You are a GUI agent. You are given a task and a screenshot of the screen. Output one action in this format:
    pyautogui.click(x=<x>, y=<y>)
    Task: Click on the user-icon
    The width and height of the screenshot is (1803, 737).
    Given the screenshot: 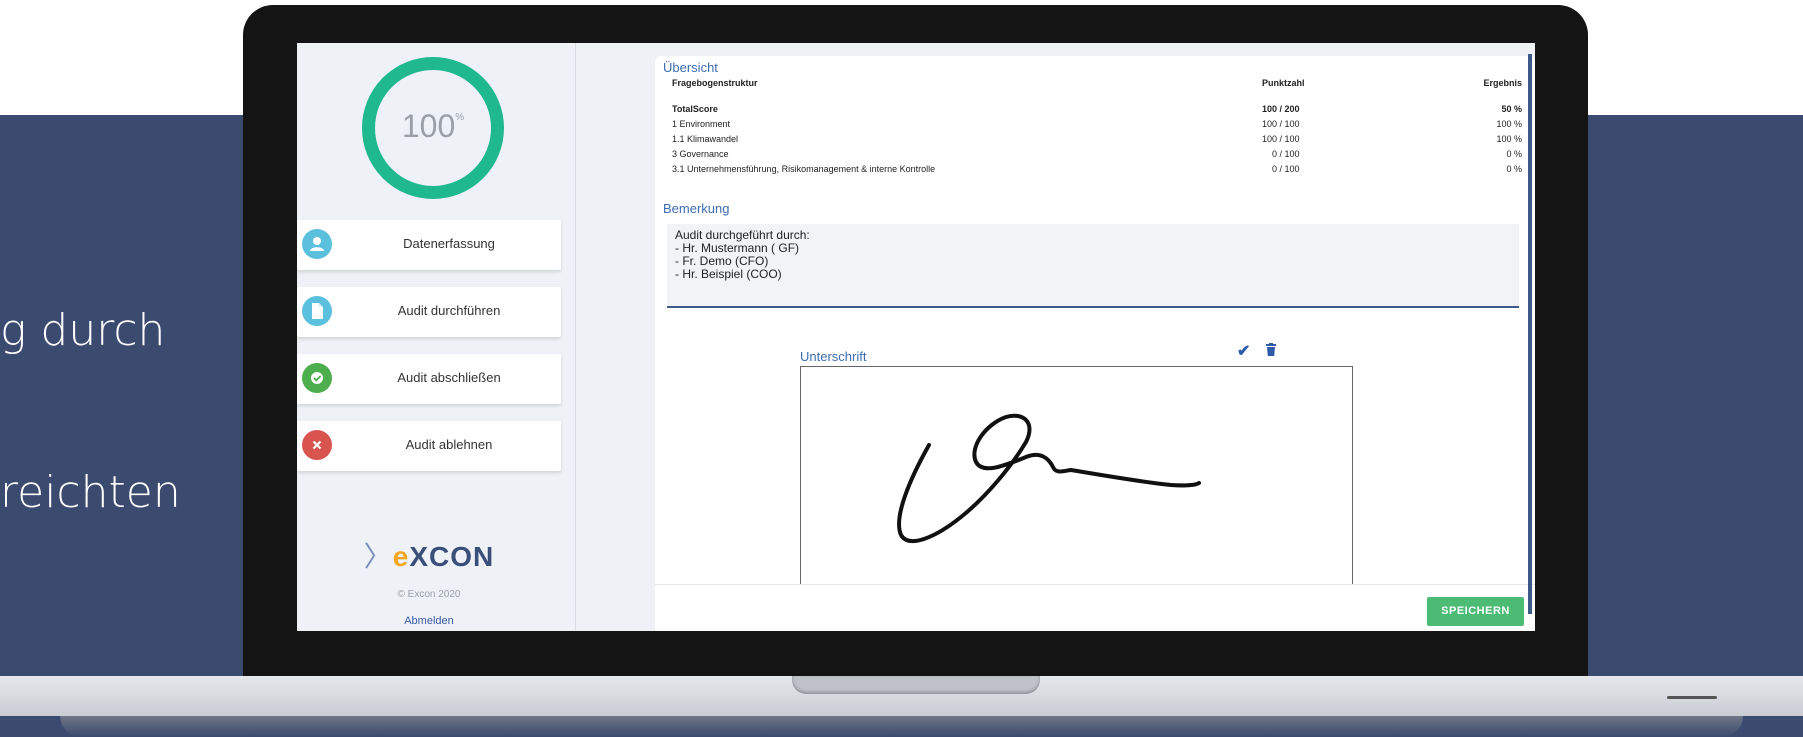 What is the action you would take?
    pyautogui.click(x=317, y=244)
    